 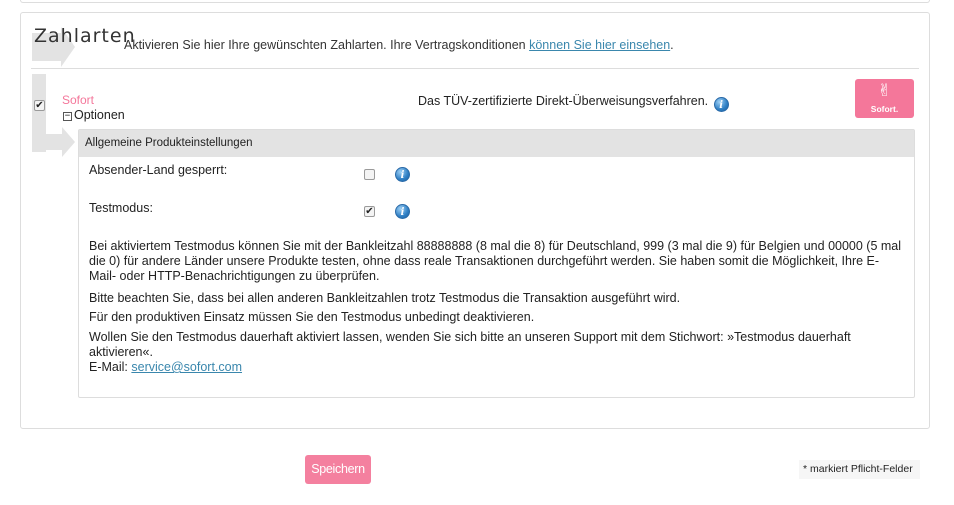 I want to click on page-title: Zahlarten, so click(x=85, y=36).